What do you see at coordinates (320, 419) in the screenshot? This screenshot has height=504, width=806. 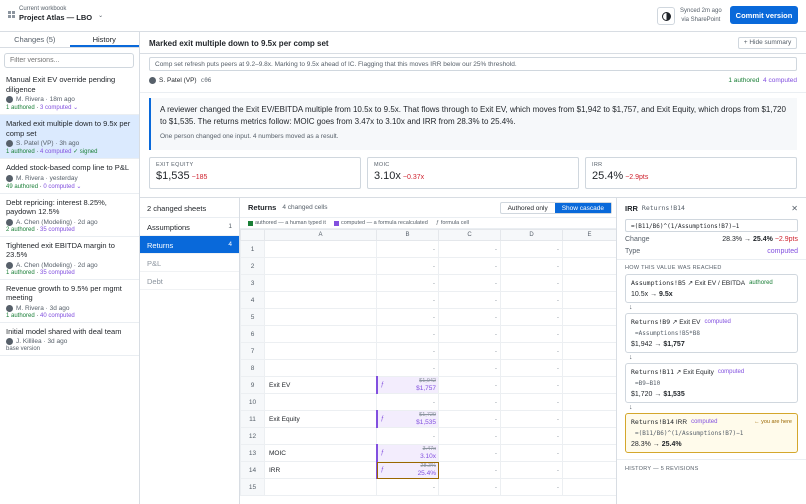 I see `cell-a: Exit Equity` at bounding box center [320, 419].